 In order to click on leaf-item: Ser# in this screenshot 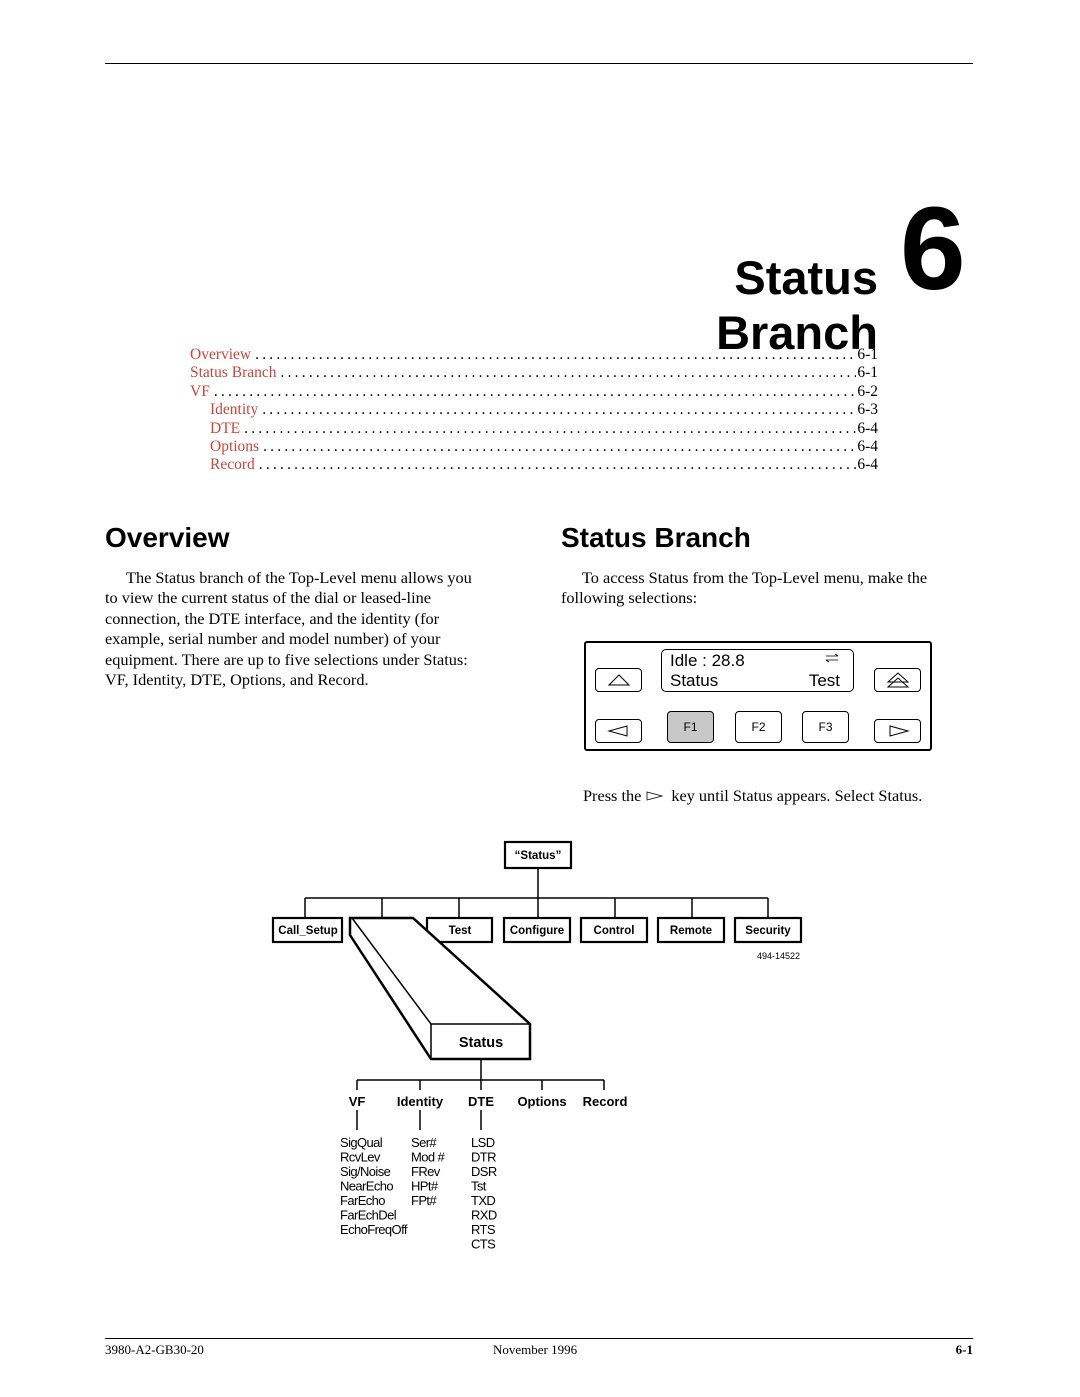, I will do `click(424, 1142)`.